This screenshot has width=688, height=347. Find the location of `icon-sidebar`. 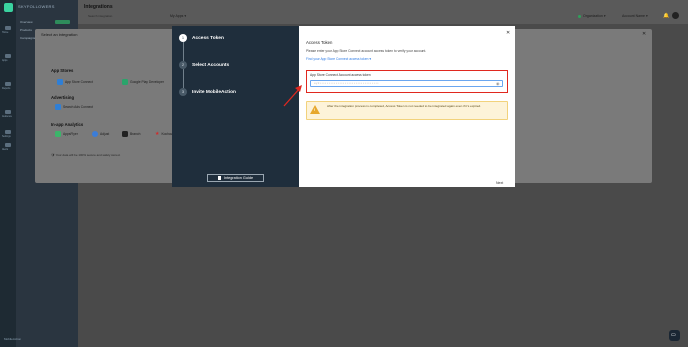

icon-sidebar is located at coordinates (8, 173).